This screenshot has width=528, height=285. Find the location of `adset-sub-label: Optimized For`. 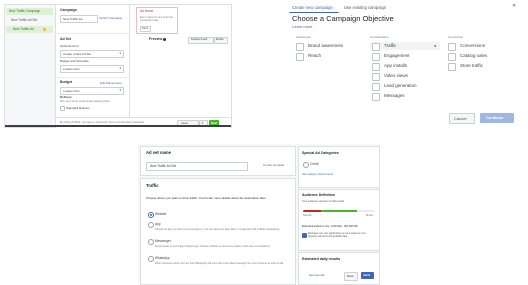

adset-sub-label: Optimized For is located at coordinates (69, 46).